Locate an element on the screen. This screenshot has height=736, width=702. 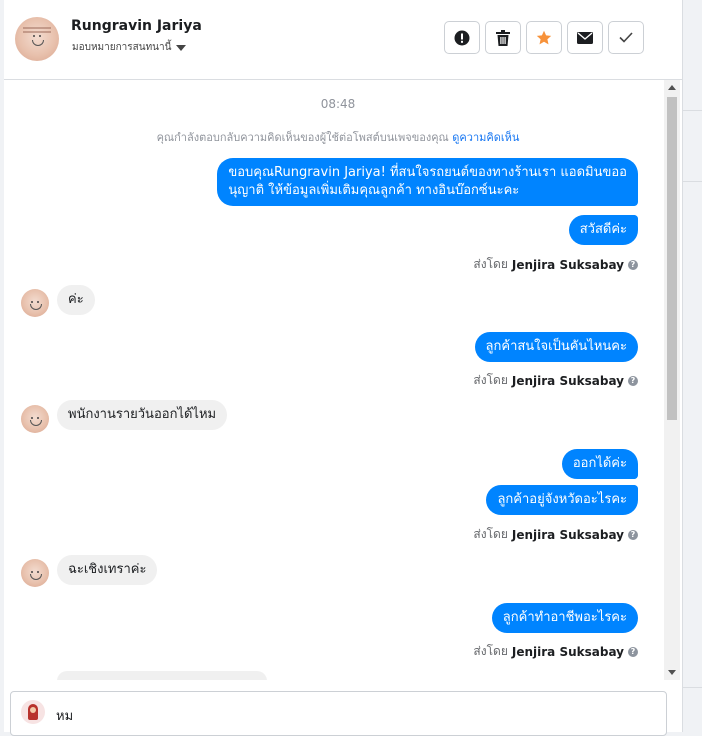
scroll-up-arrow-icon is located at coordinates (672, 87).